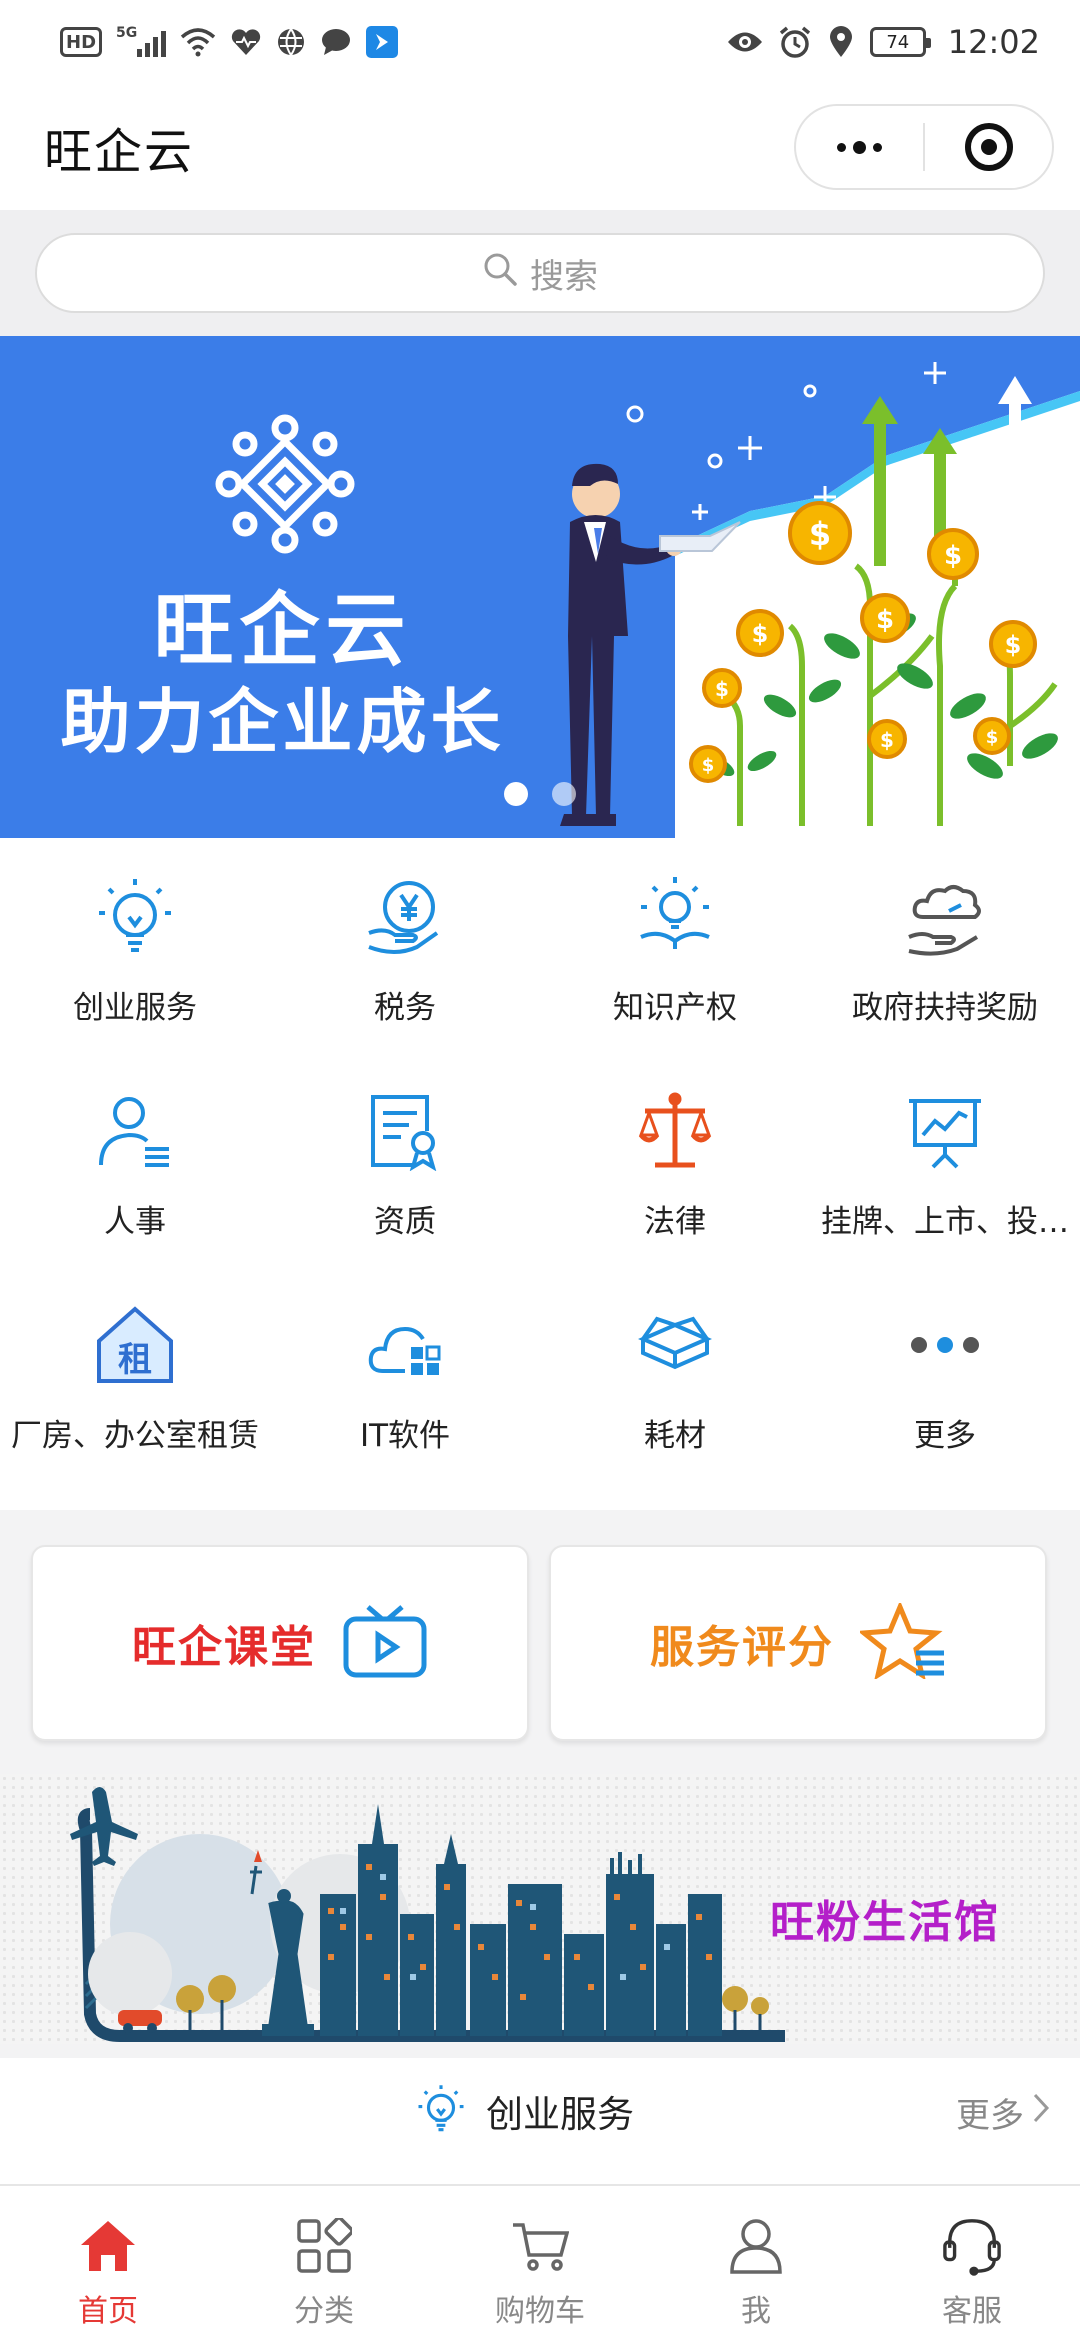 This screenshot has height=2340, width=1080. I want to click on target-close-icon, so click(988, 147).